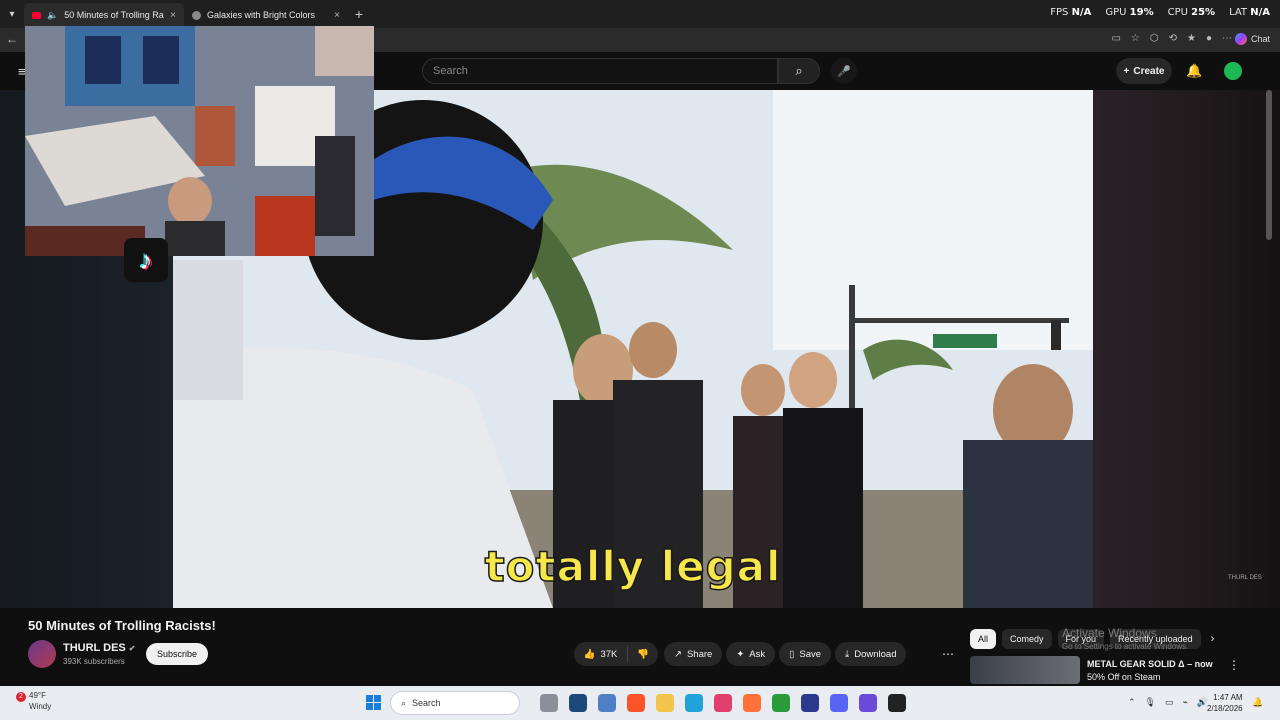  I want to click on capcut-icon, so click(723, 703).